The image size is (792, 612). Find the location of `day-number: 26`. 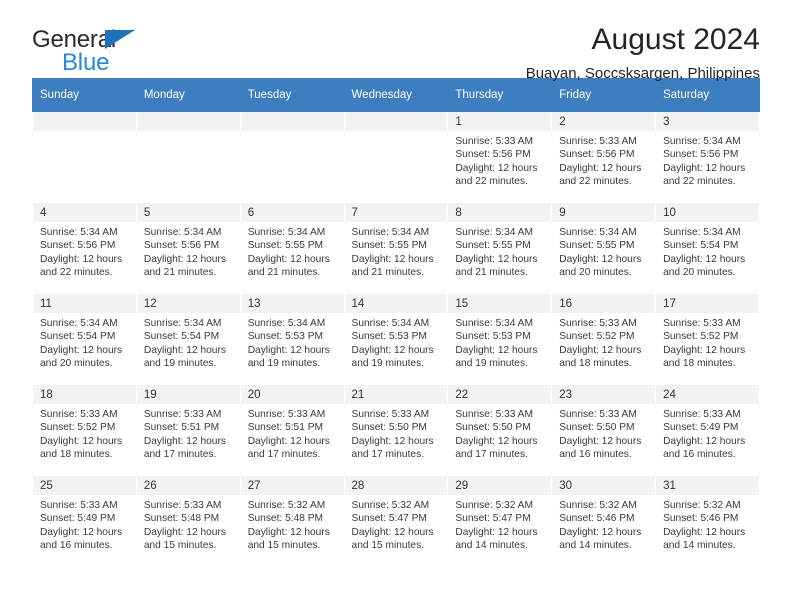

day-number: 26 is located at coordinates (188, 485).